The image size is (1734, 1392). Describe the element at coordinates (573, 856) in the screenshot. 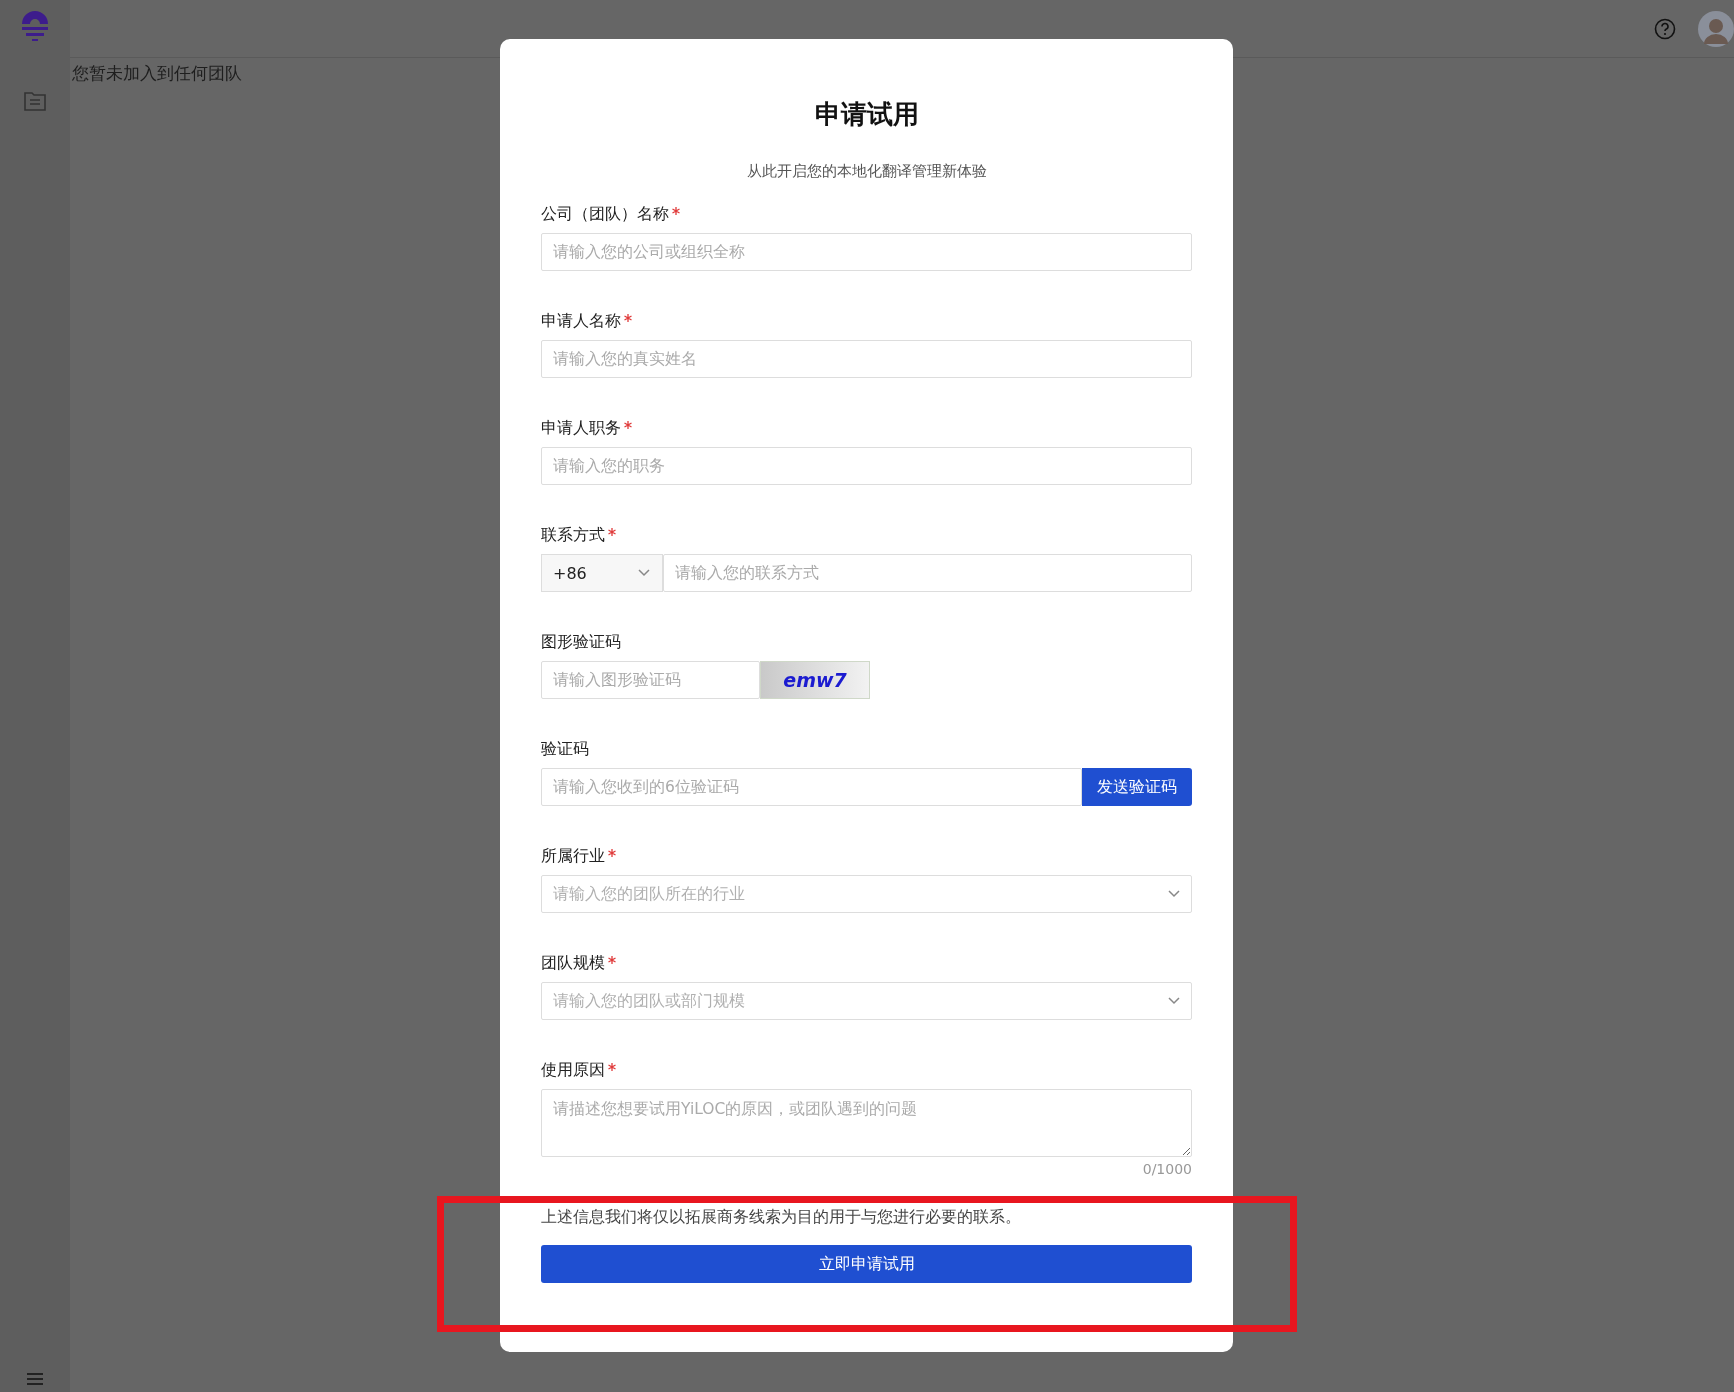

I see `field-label: 所属行业` at that location.